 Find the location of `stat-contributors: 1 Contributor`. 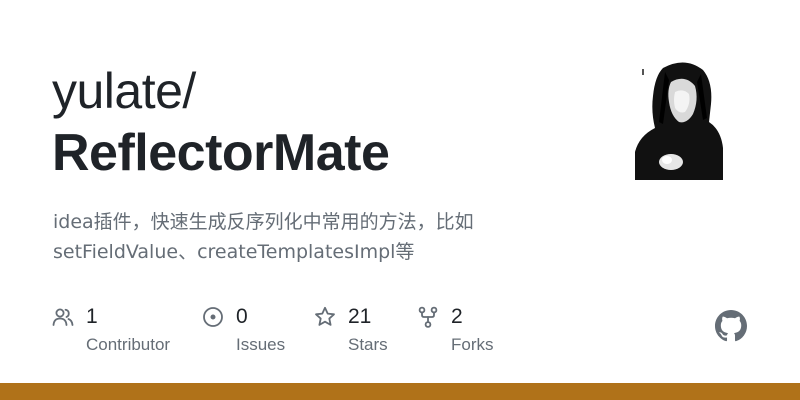

stat-contributors: 1 Contributor is located at coordinates (122, 333).